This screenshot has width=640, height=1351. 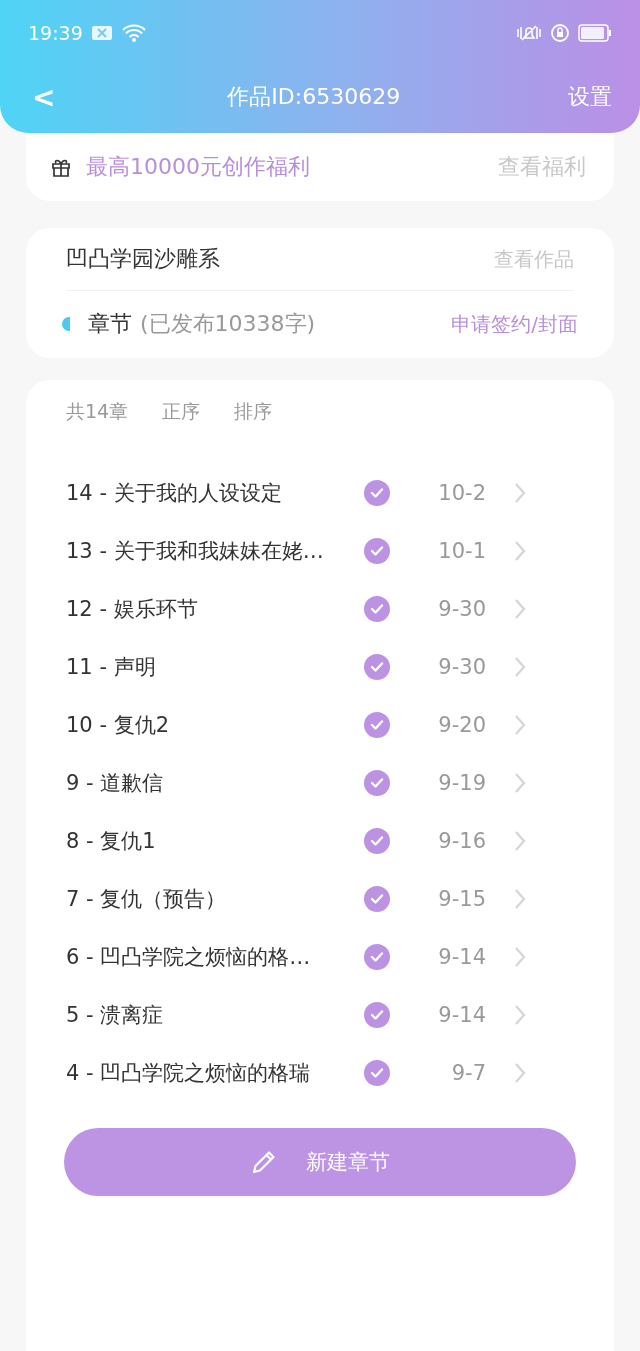 What do you see at coordinates (211, 725) in the screenshot?
I see `chapter-title: 10 - 复仇2` at bounding box center [211, 725].